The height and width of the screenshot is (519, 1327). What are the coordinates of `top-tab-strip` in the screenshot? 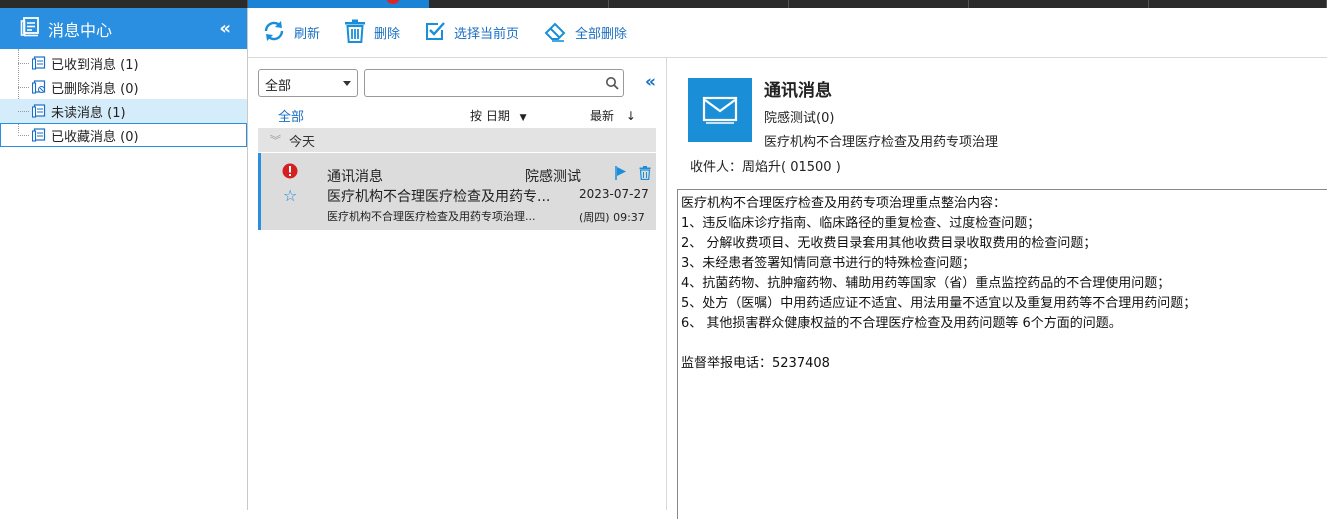 It's located at (663, 4).